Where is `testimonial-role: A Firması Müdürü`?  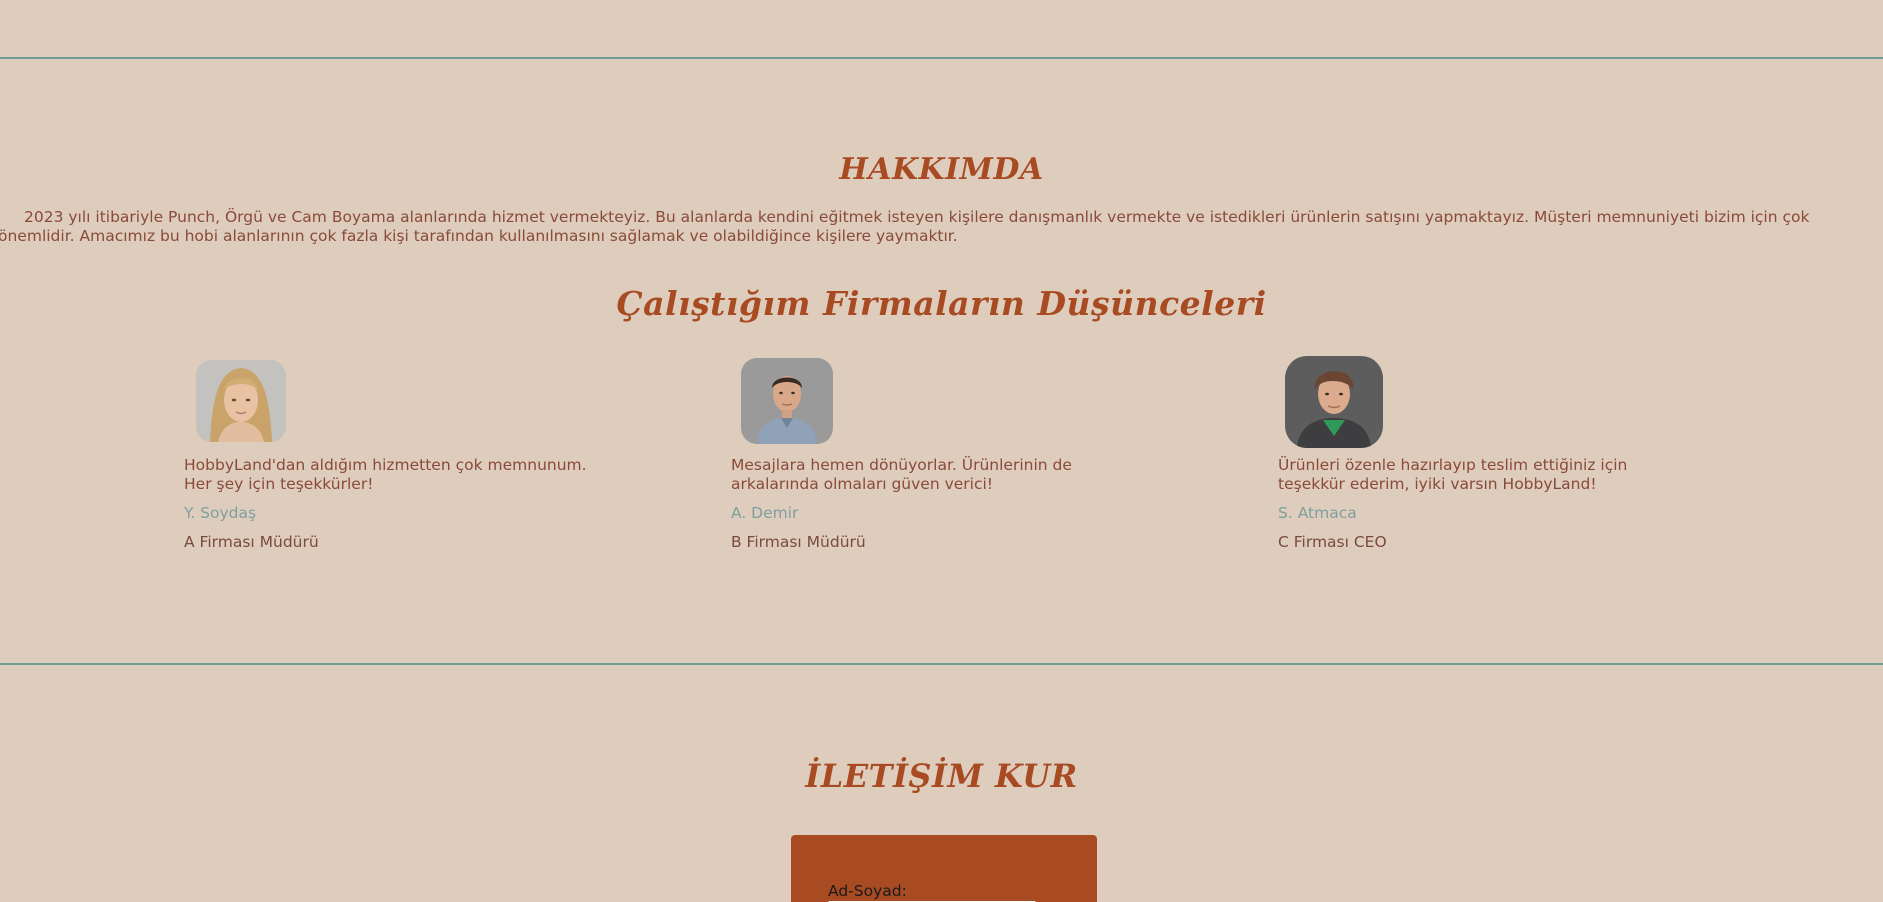
testimonial-role: A Firması Müdürü is located at coordinates (251, 542).